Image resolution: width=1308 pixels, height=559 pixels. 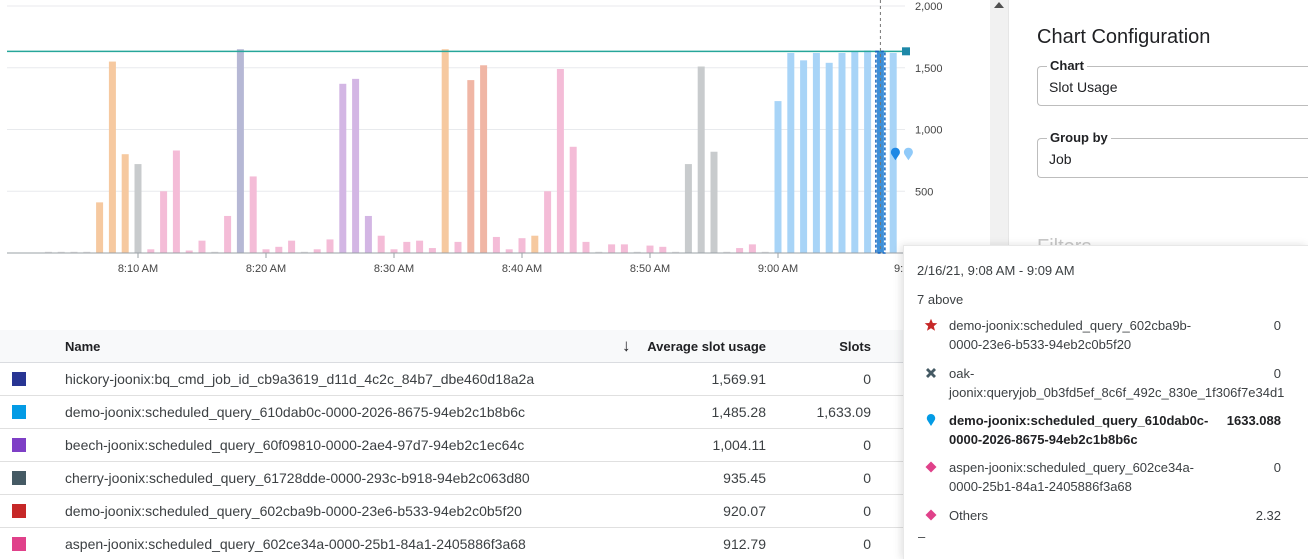 I want to click on scroll-up-arrow-icon, so click(x=999, y=5).